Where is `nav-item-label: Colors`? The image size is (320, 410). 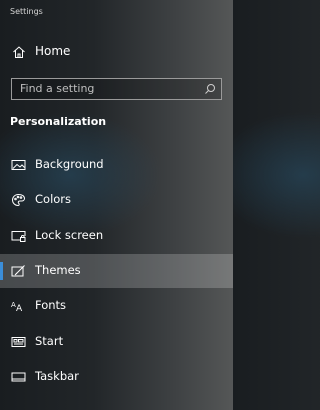 nav-item-label: Colors is located at coordinates (53, 199).